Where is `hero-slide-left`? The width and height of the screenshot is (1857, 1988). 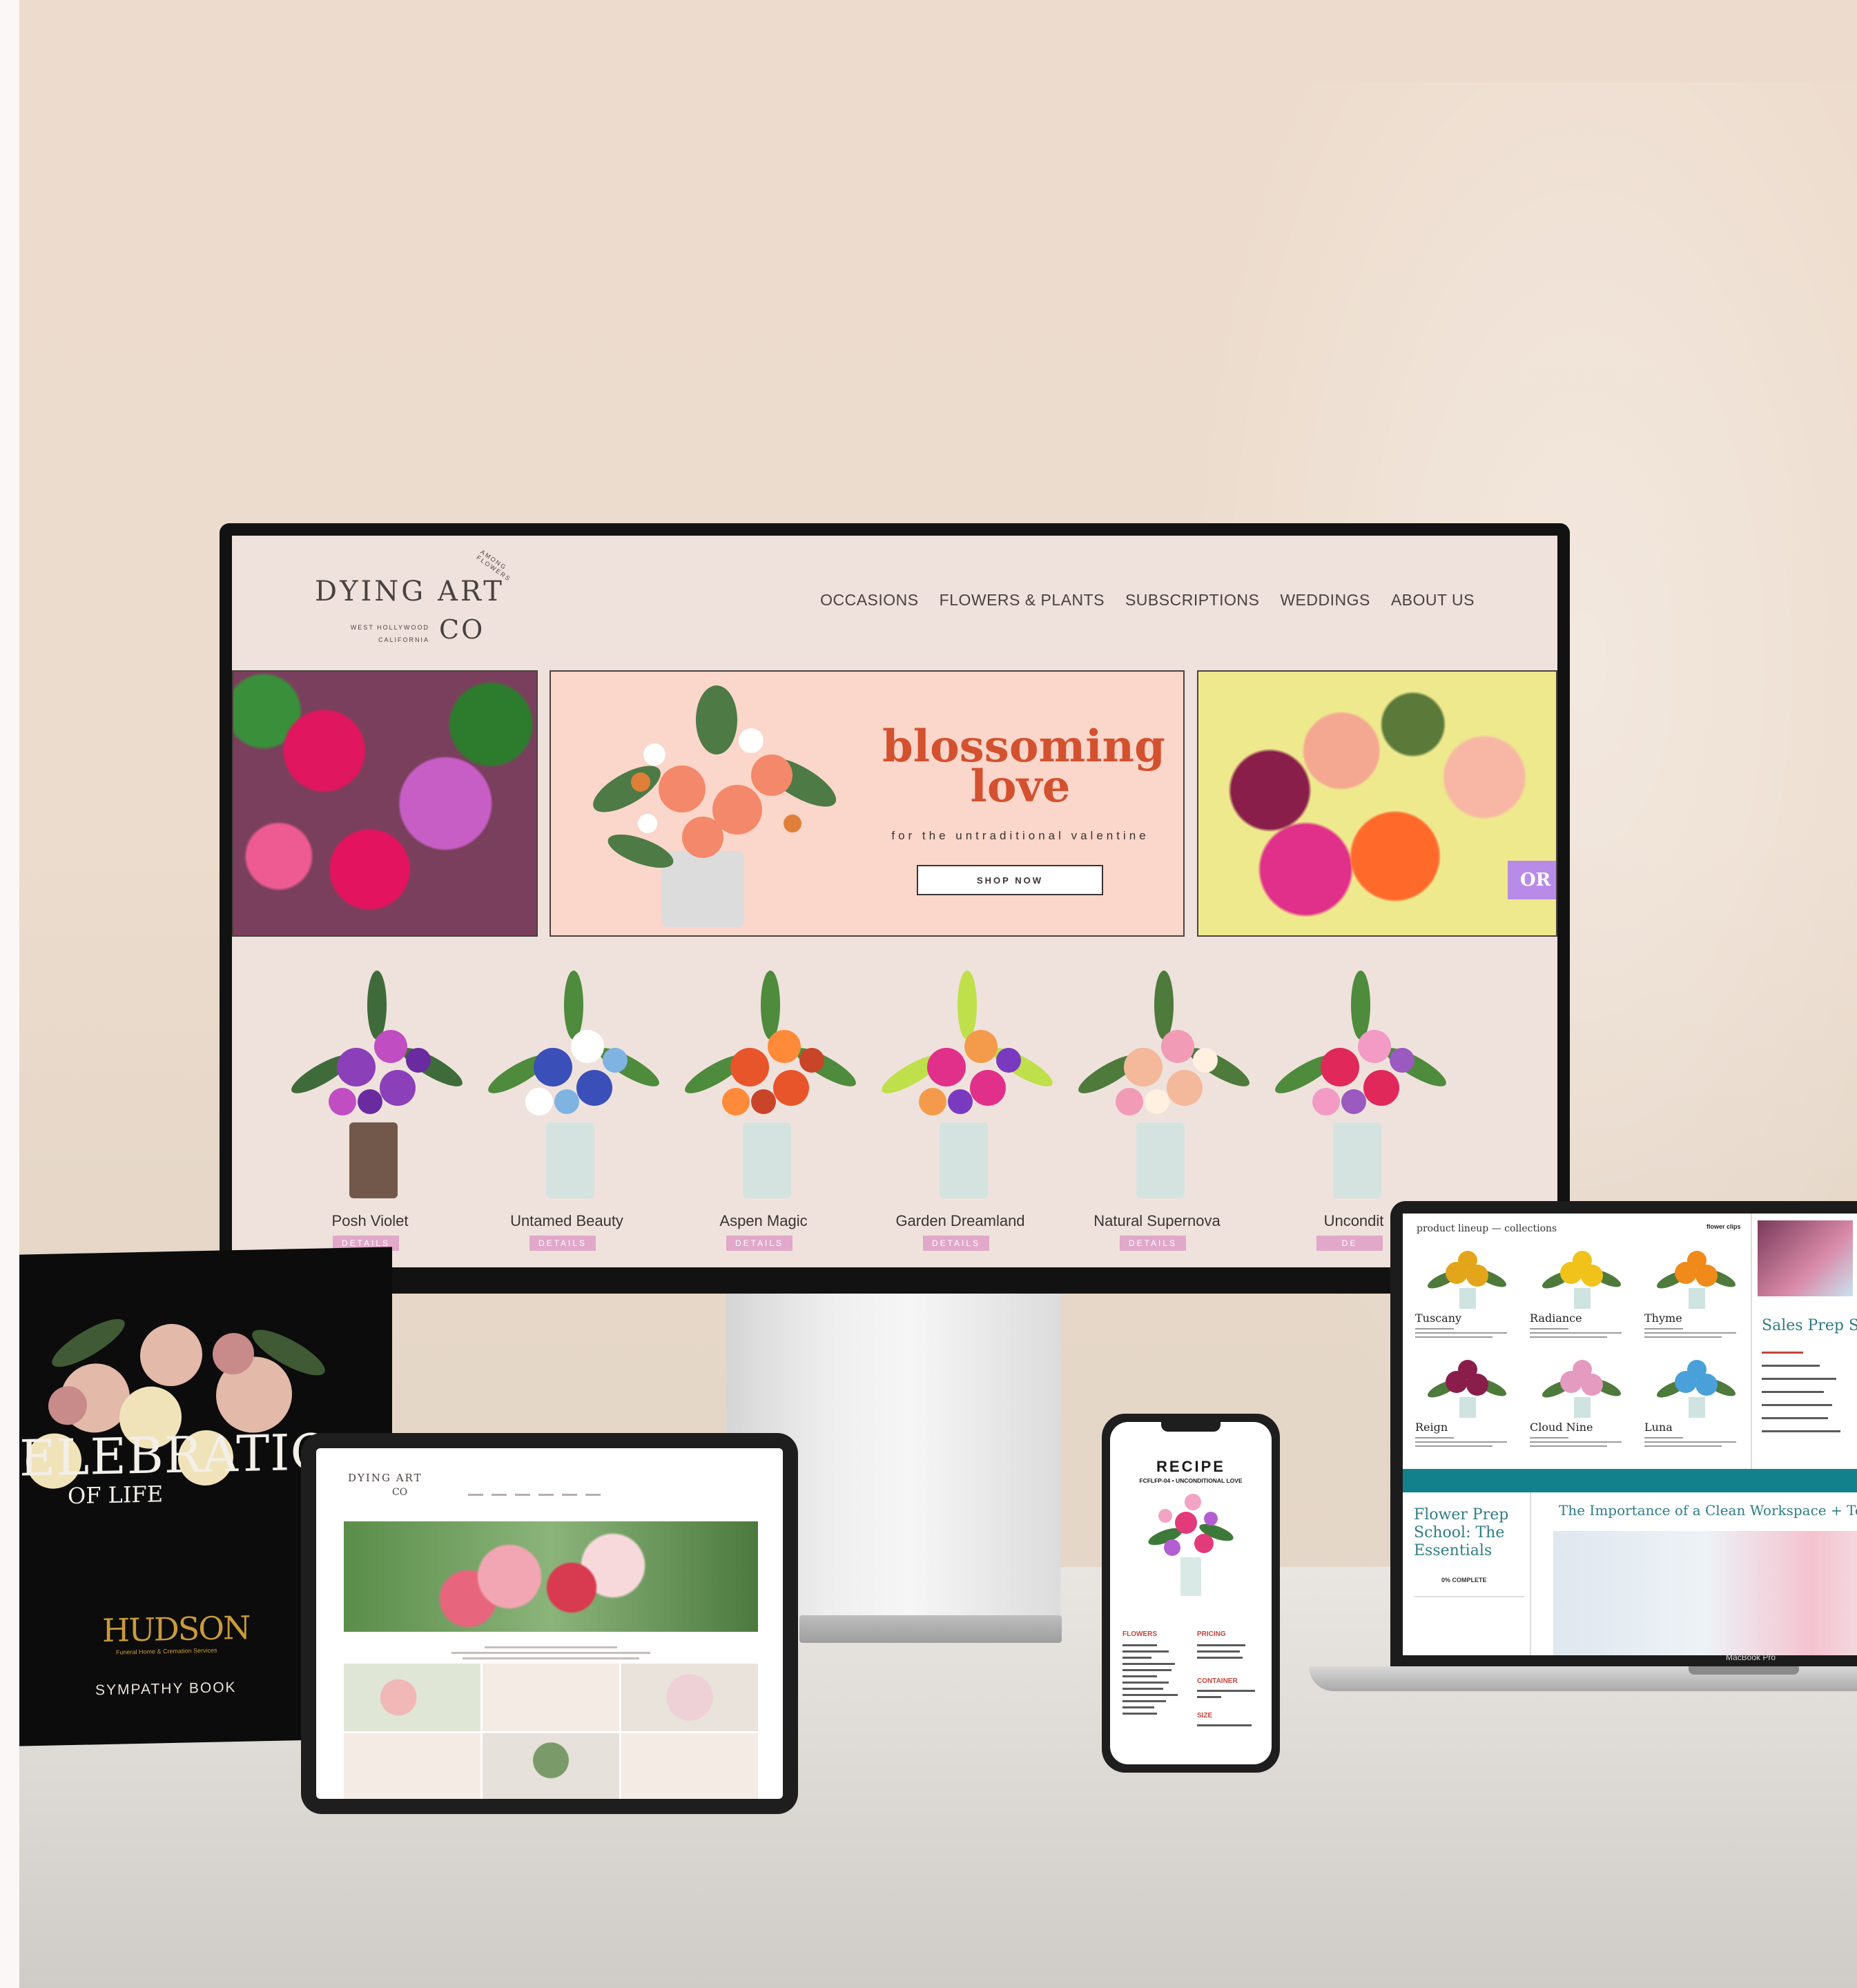
hero-slide-left is located at coordinates (385, 803).